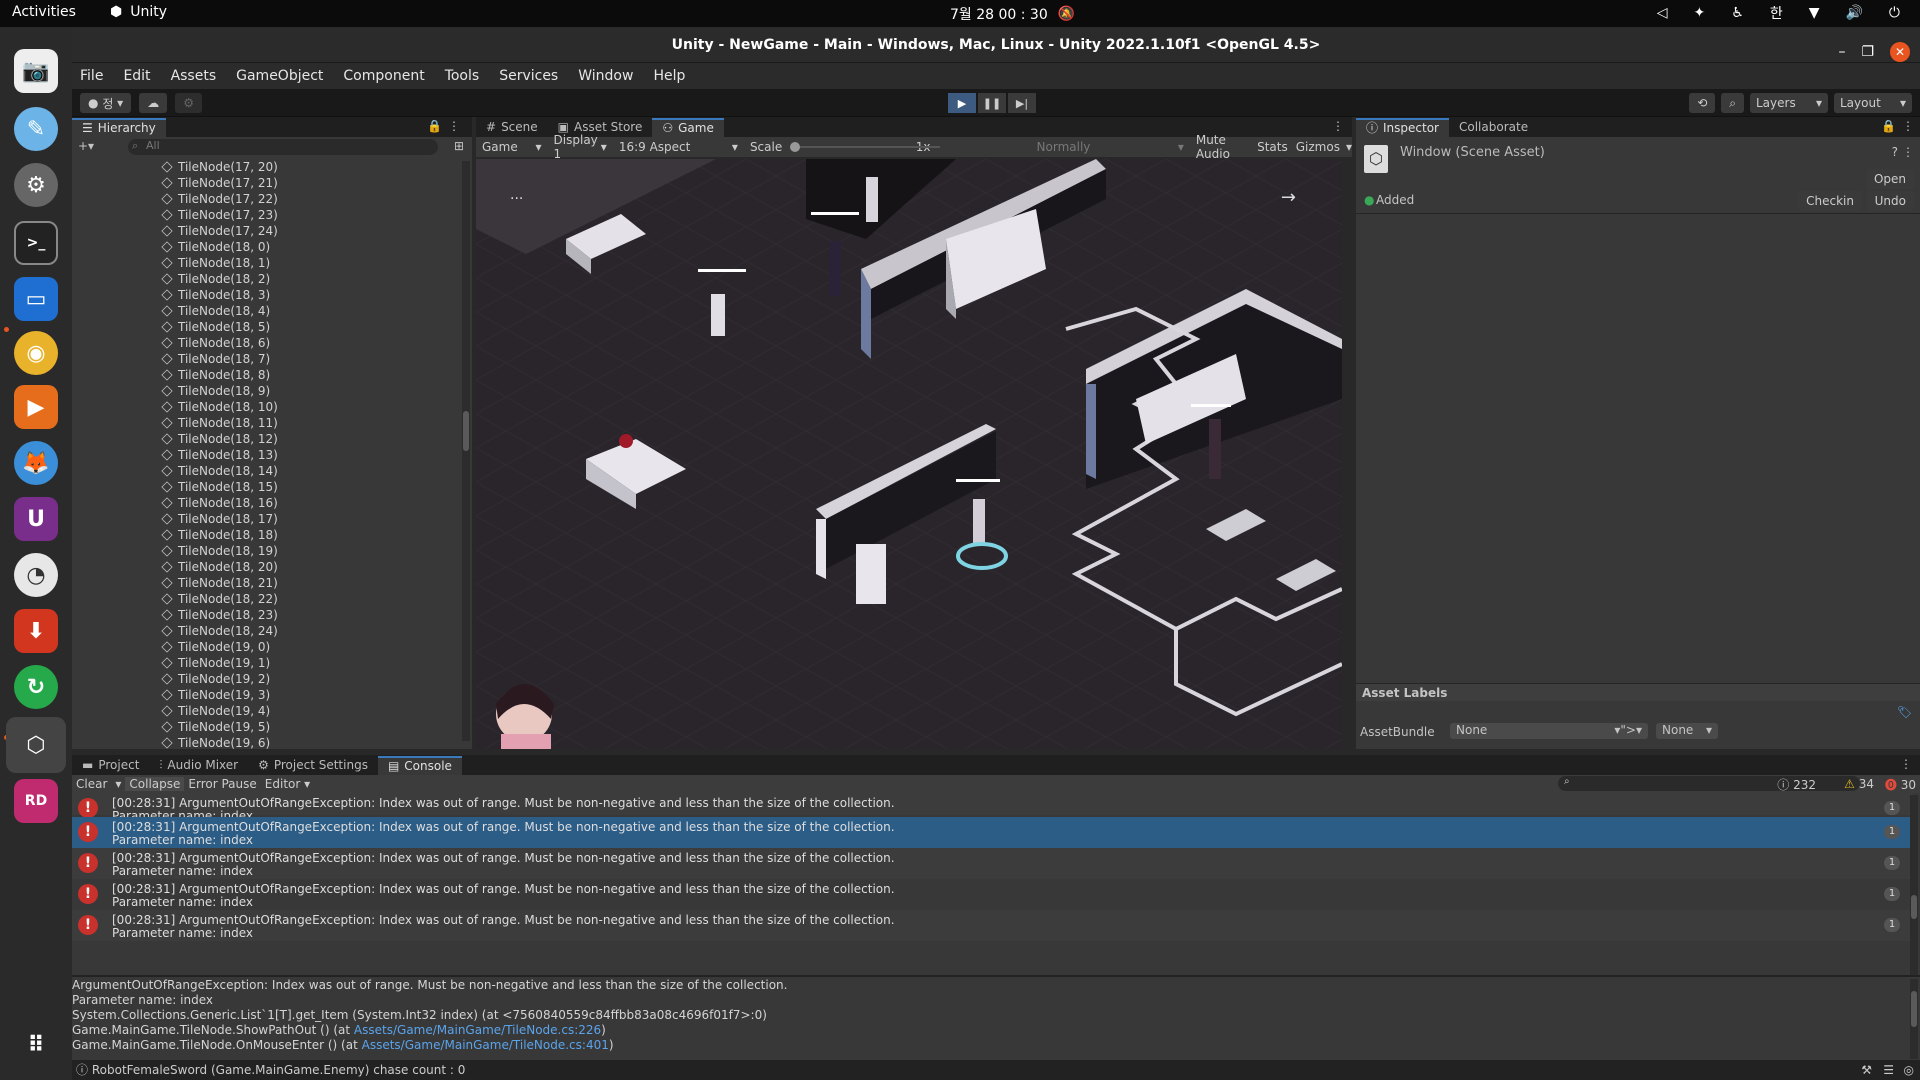  Describe the element at coordinates (136, 76) in the screenshot. I see `menu-edit: Edit` at that location.